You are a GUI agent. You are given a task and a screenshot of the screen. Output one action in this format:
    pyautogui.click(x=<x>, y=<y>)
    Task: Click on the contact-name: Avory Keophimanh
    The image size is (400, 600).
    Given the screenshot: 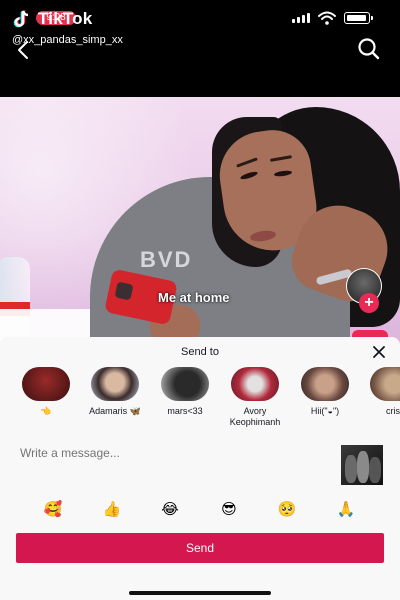 What is the action you would take?
    pyautogui.click(x=255, y=416)
    